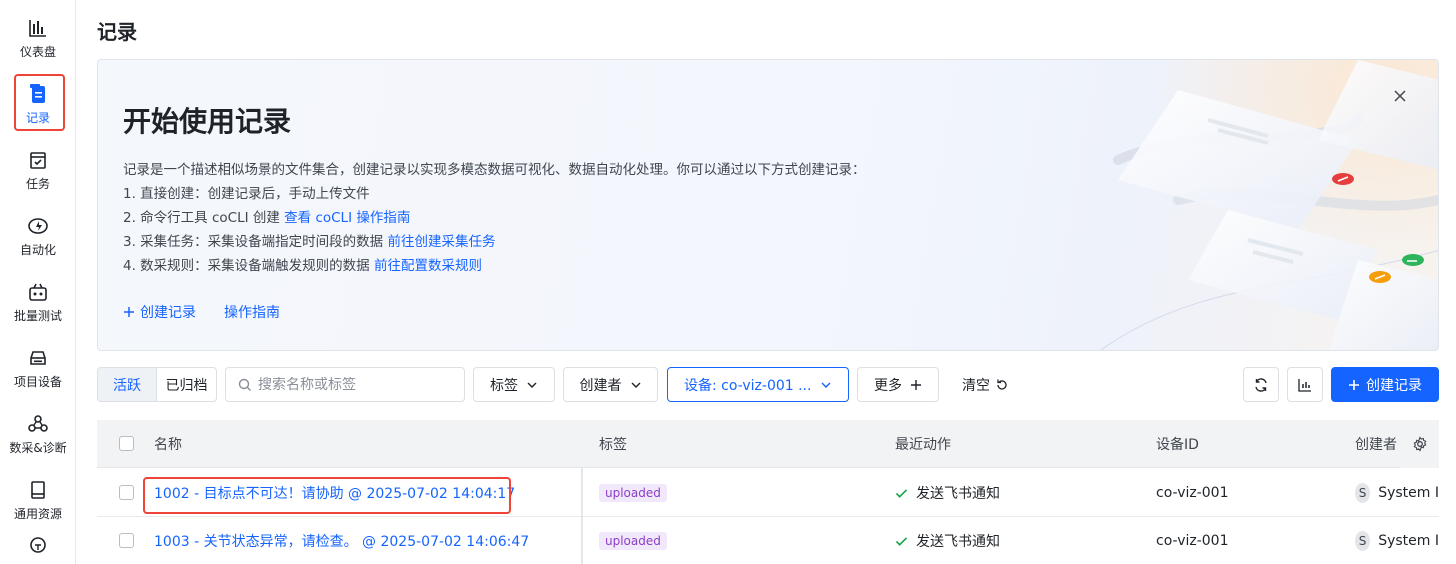  What do you see at coordinates (117, 32) in the screenshot?
I see `page-title: 记录` at bounding box center [117, 32].